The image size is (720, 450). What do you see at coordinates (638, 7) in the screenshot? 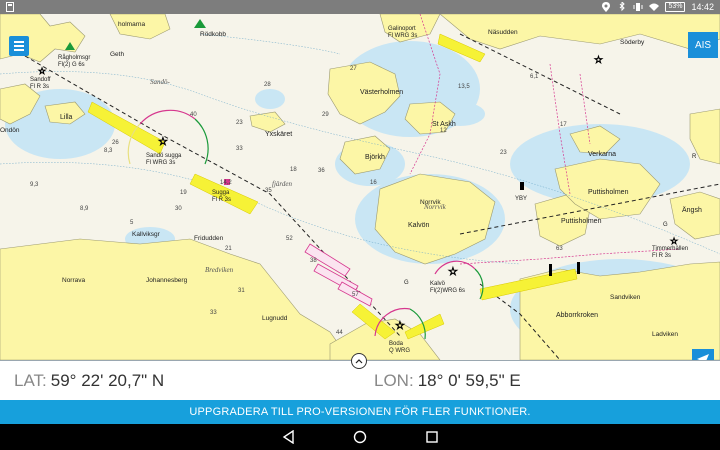
I see `vibrate-icon` at bounding box center [638, 7].